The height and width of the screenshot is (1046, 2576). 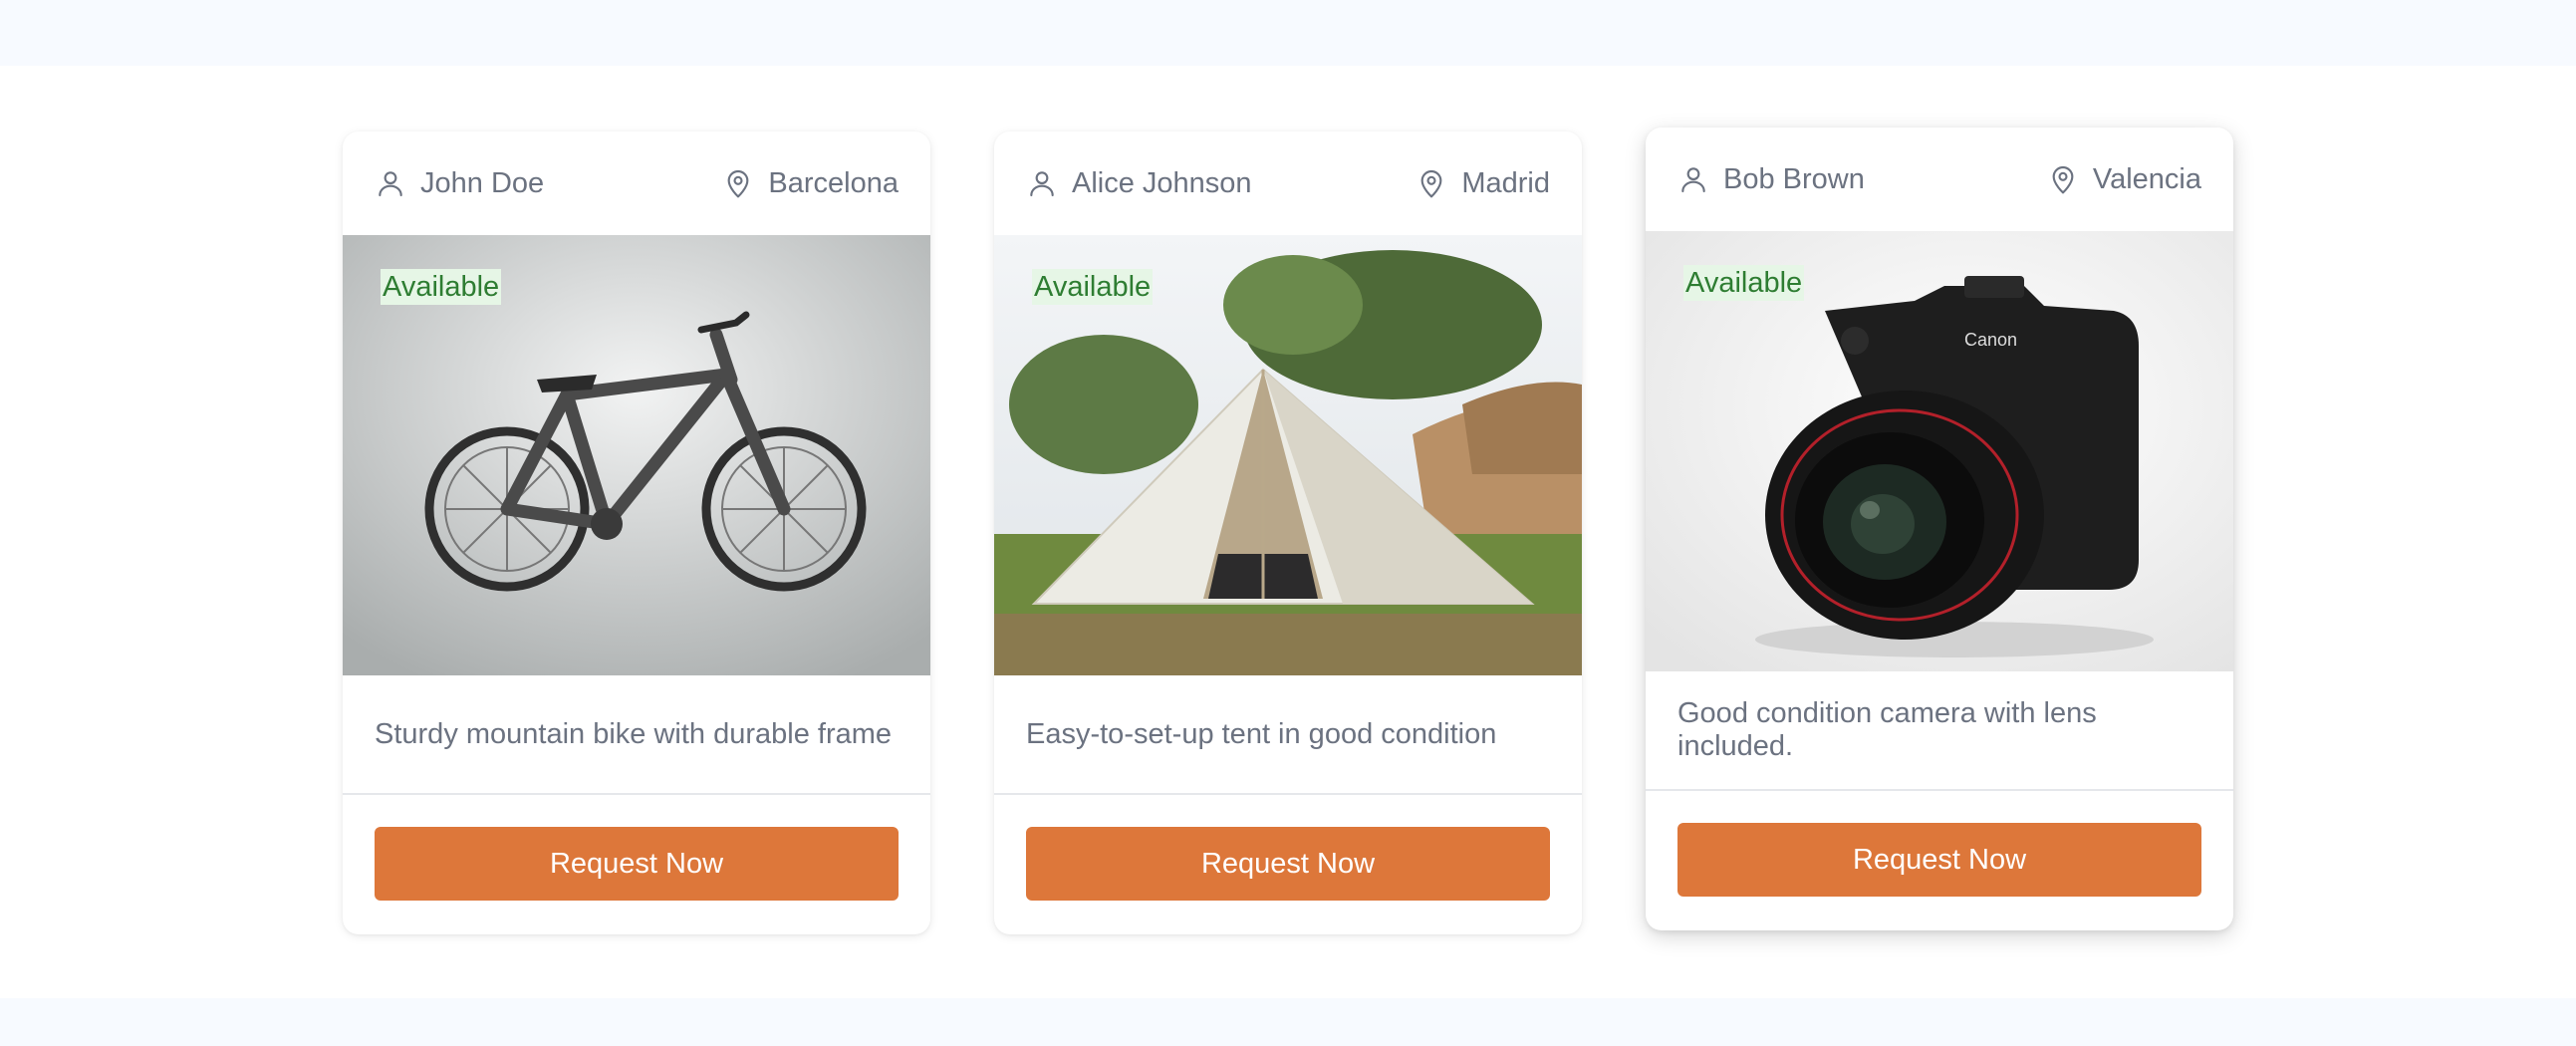 What do you see at coordinates (636, 455) in the screenshot?
I see `item-image-bike: Available` at bounding box center [636, 455].